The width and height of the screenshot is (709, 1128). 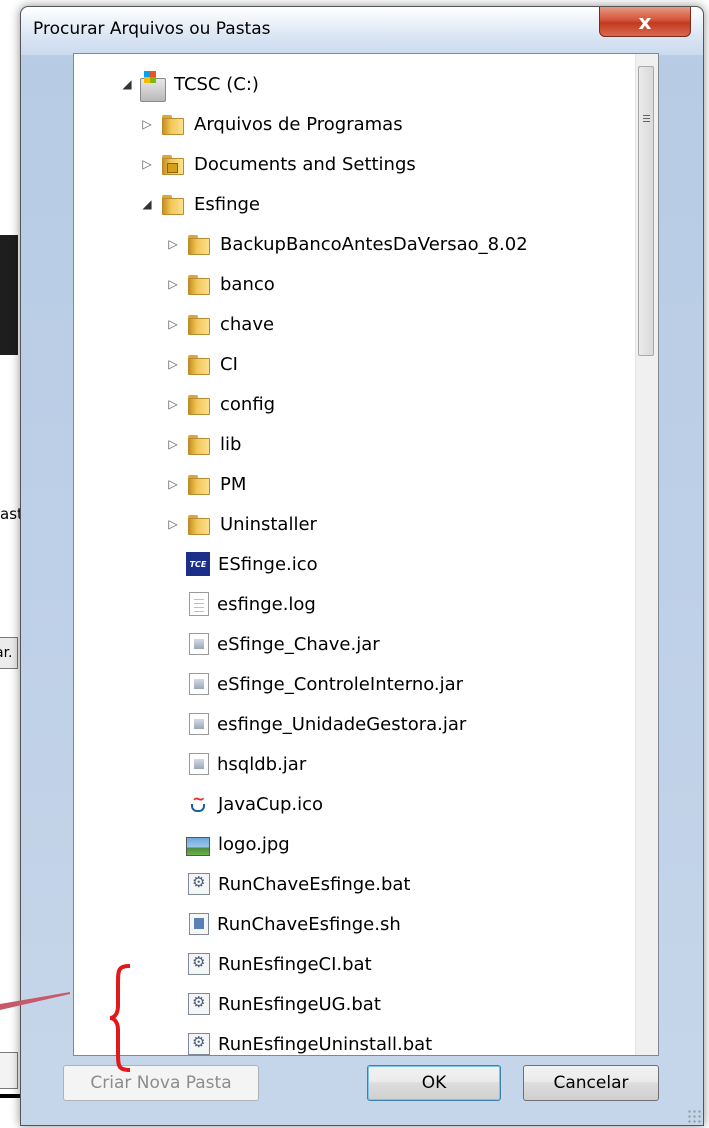 What do you see at coordinates (172, 168) in the screenshot?
I see `lock-icon` at bounding box center [172, 168].